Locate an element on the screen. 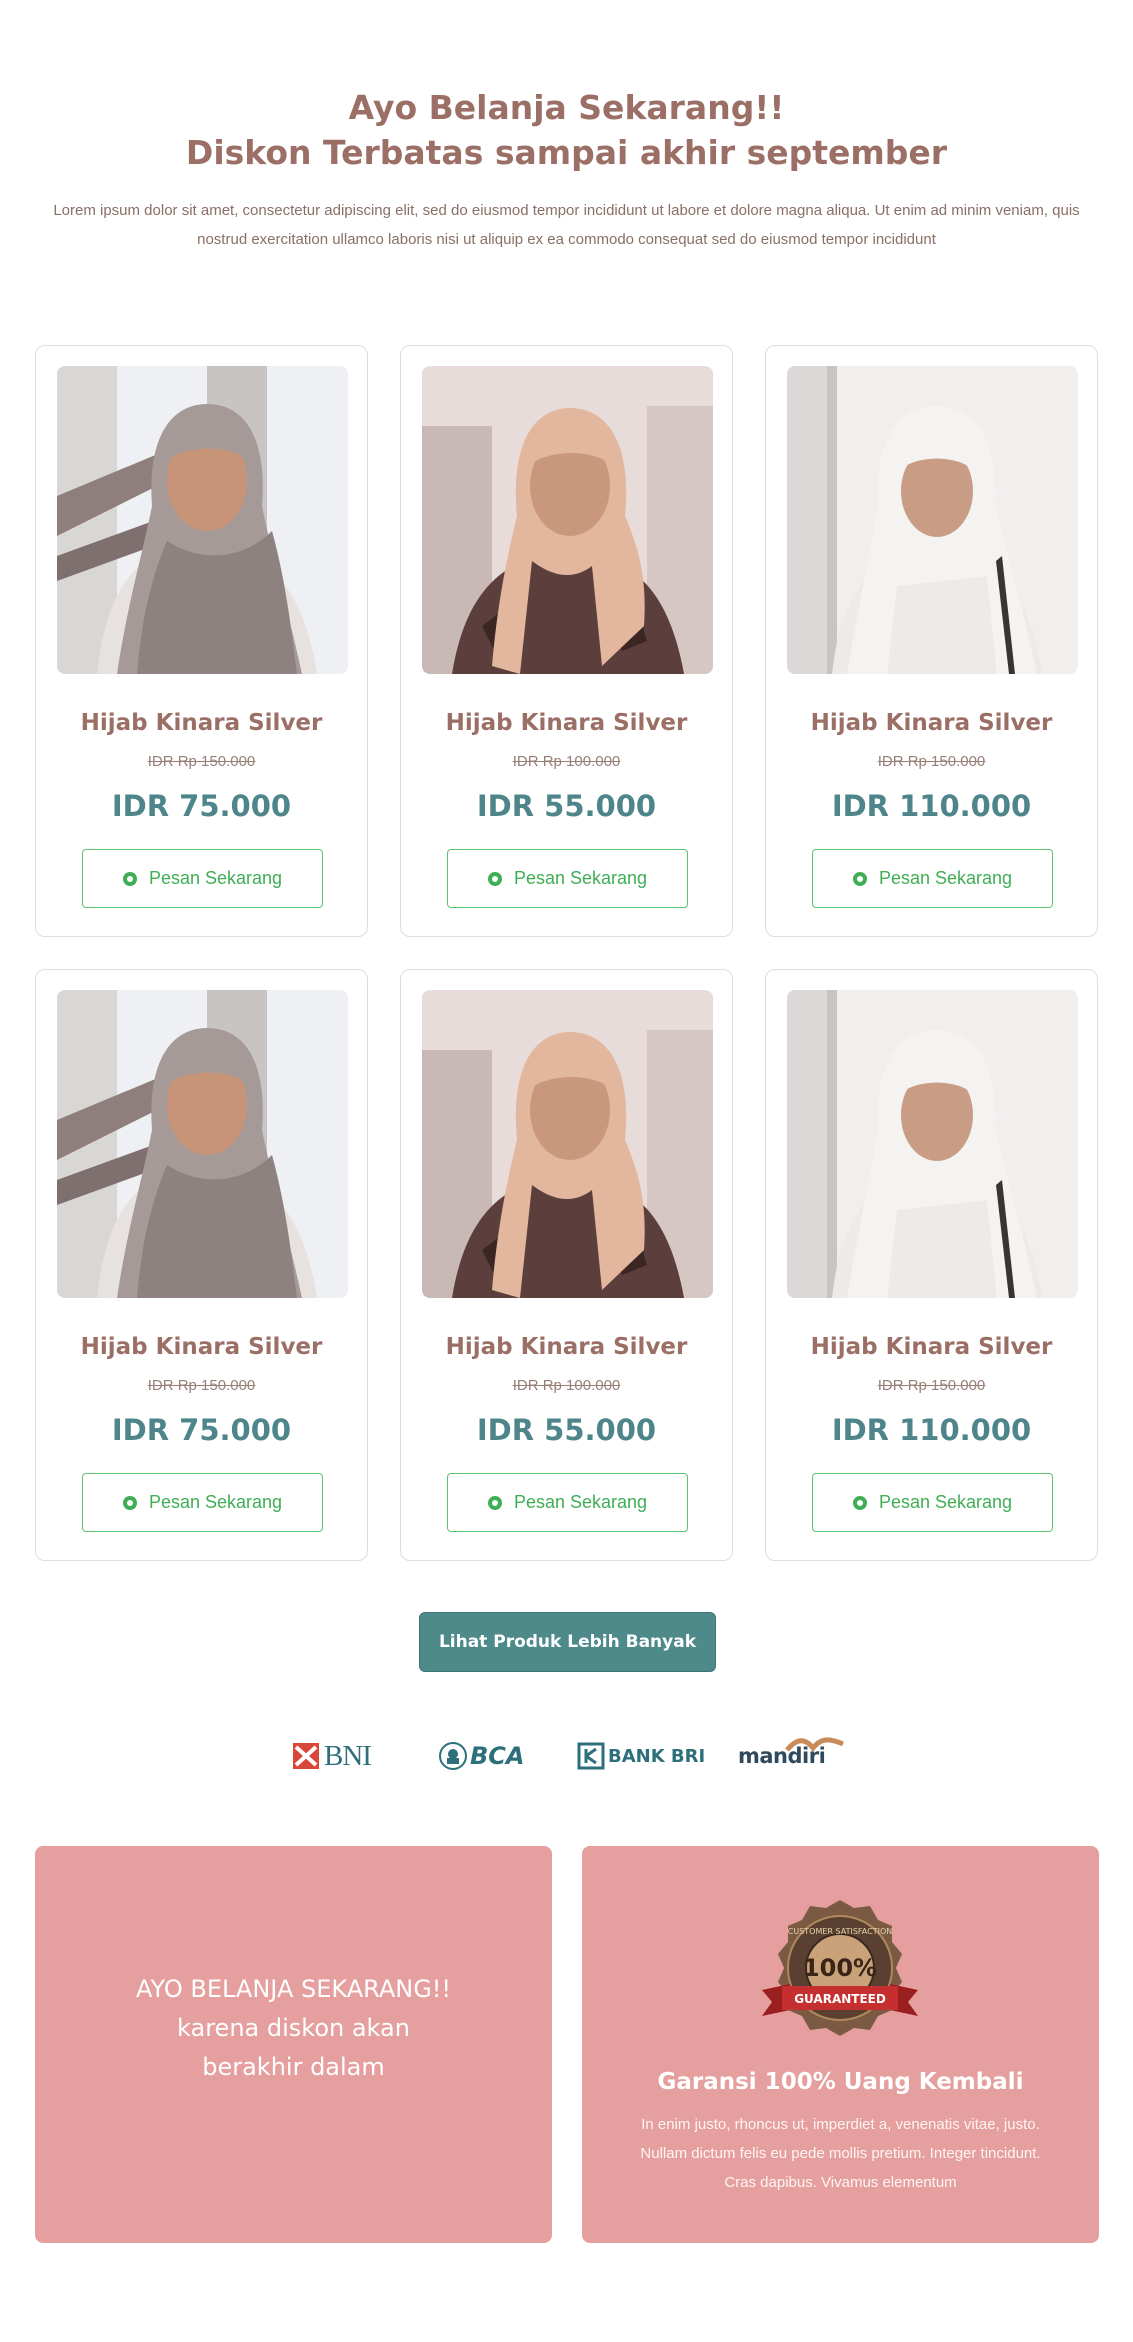 This screenshot has width=1133, height=2342. guarantee-title: Garansi 100% Uang Kembali is located at coordinates (840, 2082).